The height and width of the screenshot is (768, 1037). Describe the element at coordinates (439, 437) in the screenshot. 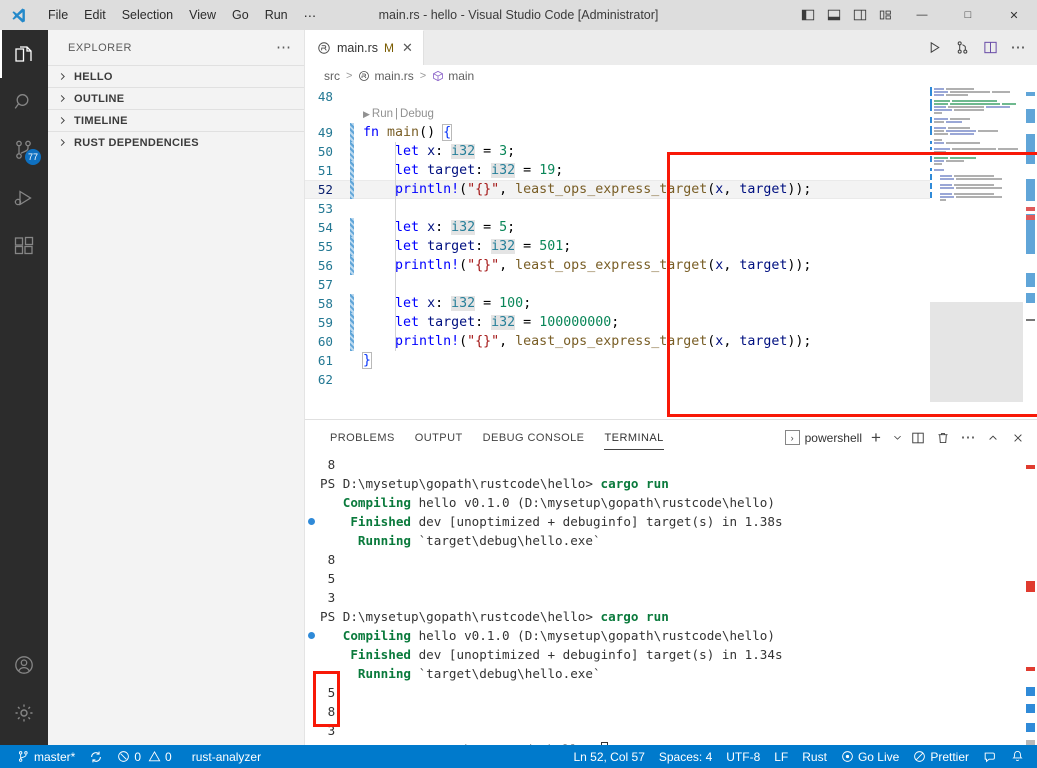

I see `tab-output: OUTPUT` at that location.